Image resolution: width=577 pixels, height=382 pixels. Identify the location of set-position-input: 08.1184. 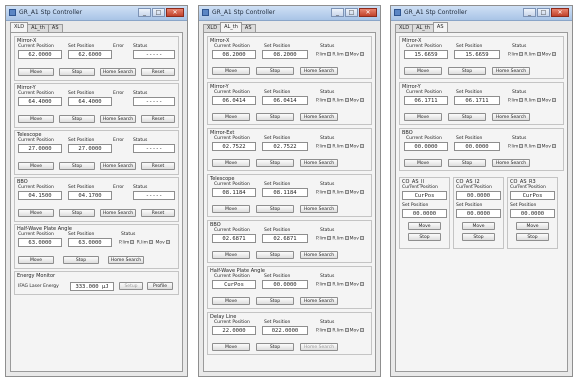
(285, 192).